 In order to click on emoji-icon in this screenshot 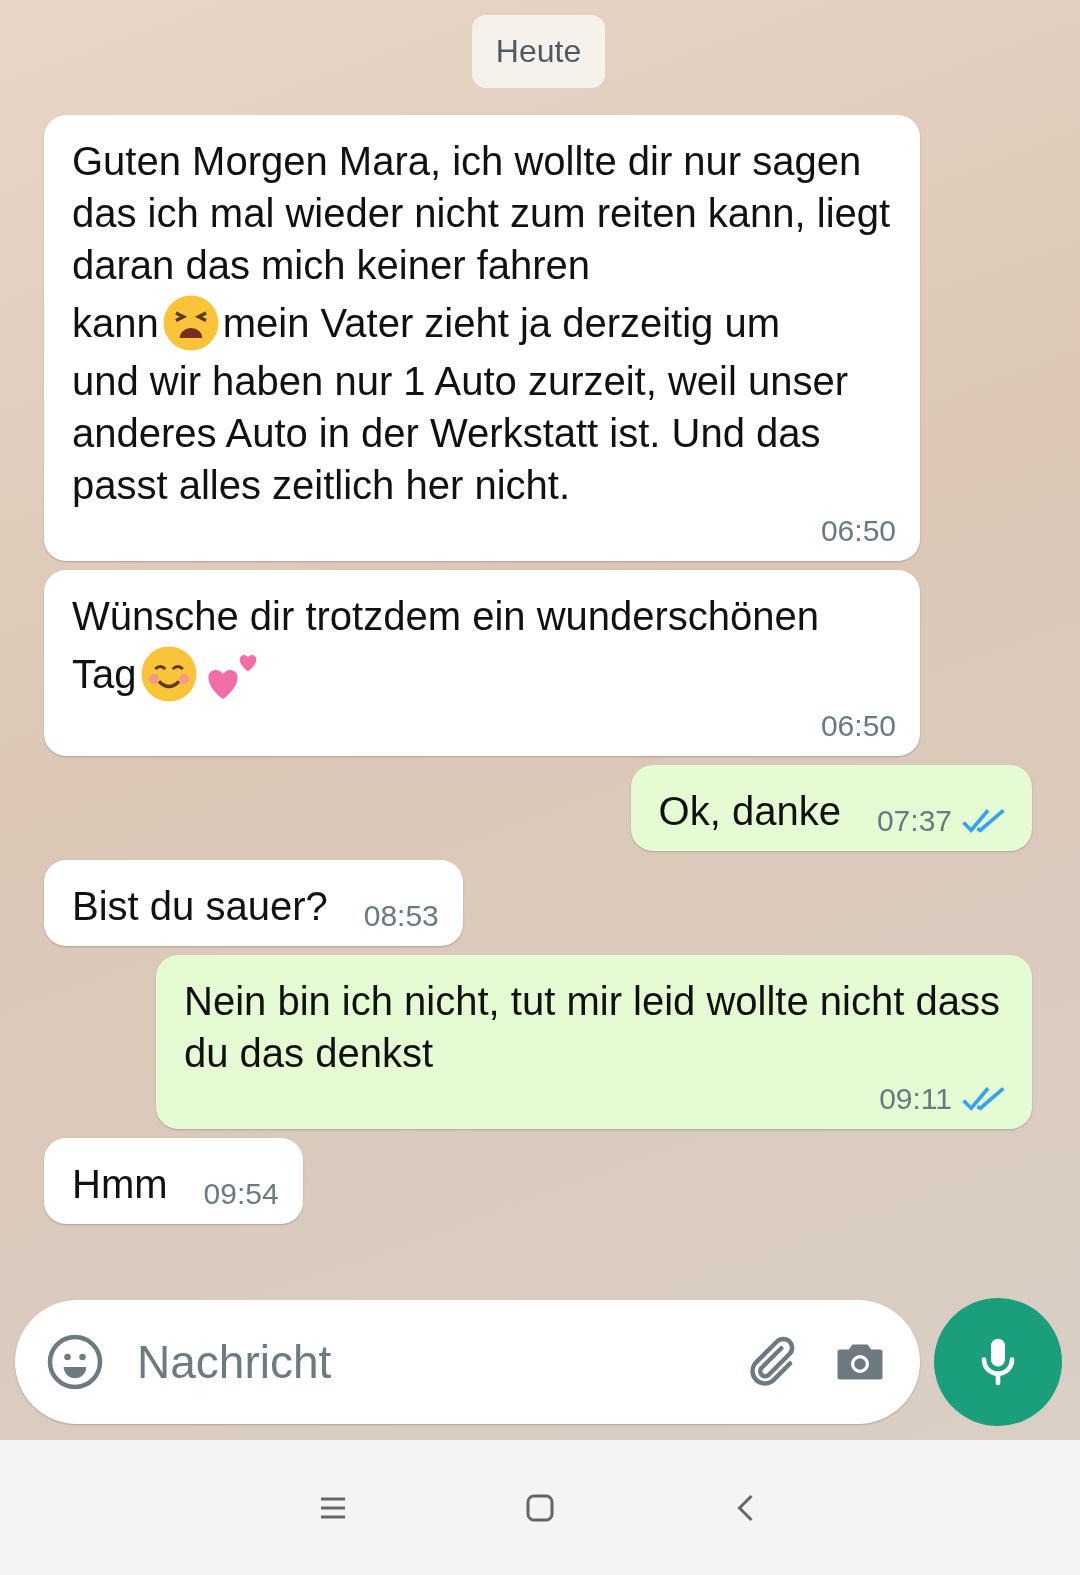, I will do `click(75, 1362)`.